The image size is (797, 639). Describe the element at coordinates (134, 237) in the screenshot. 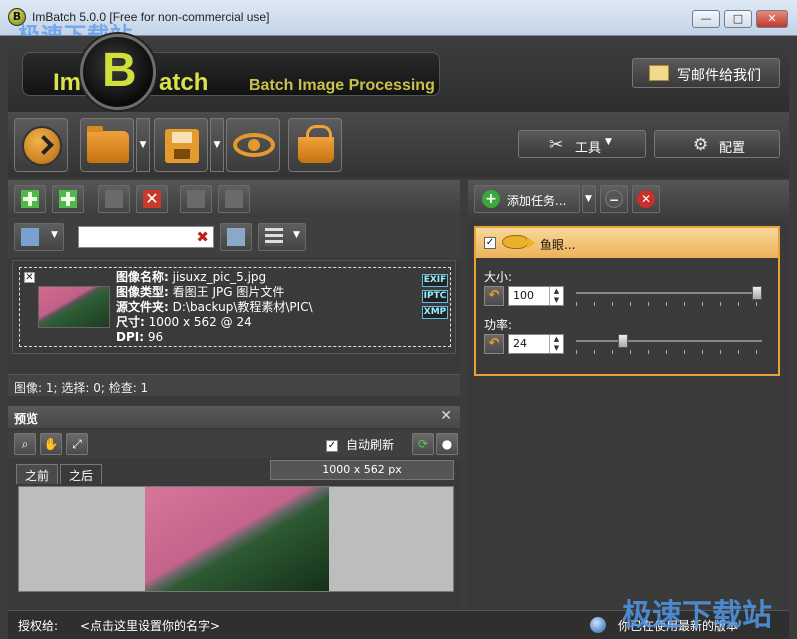

I see `search-input` at that location.